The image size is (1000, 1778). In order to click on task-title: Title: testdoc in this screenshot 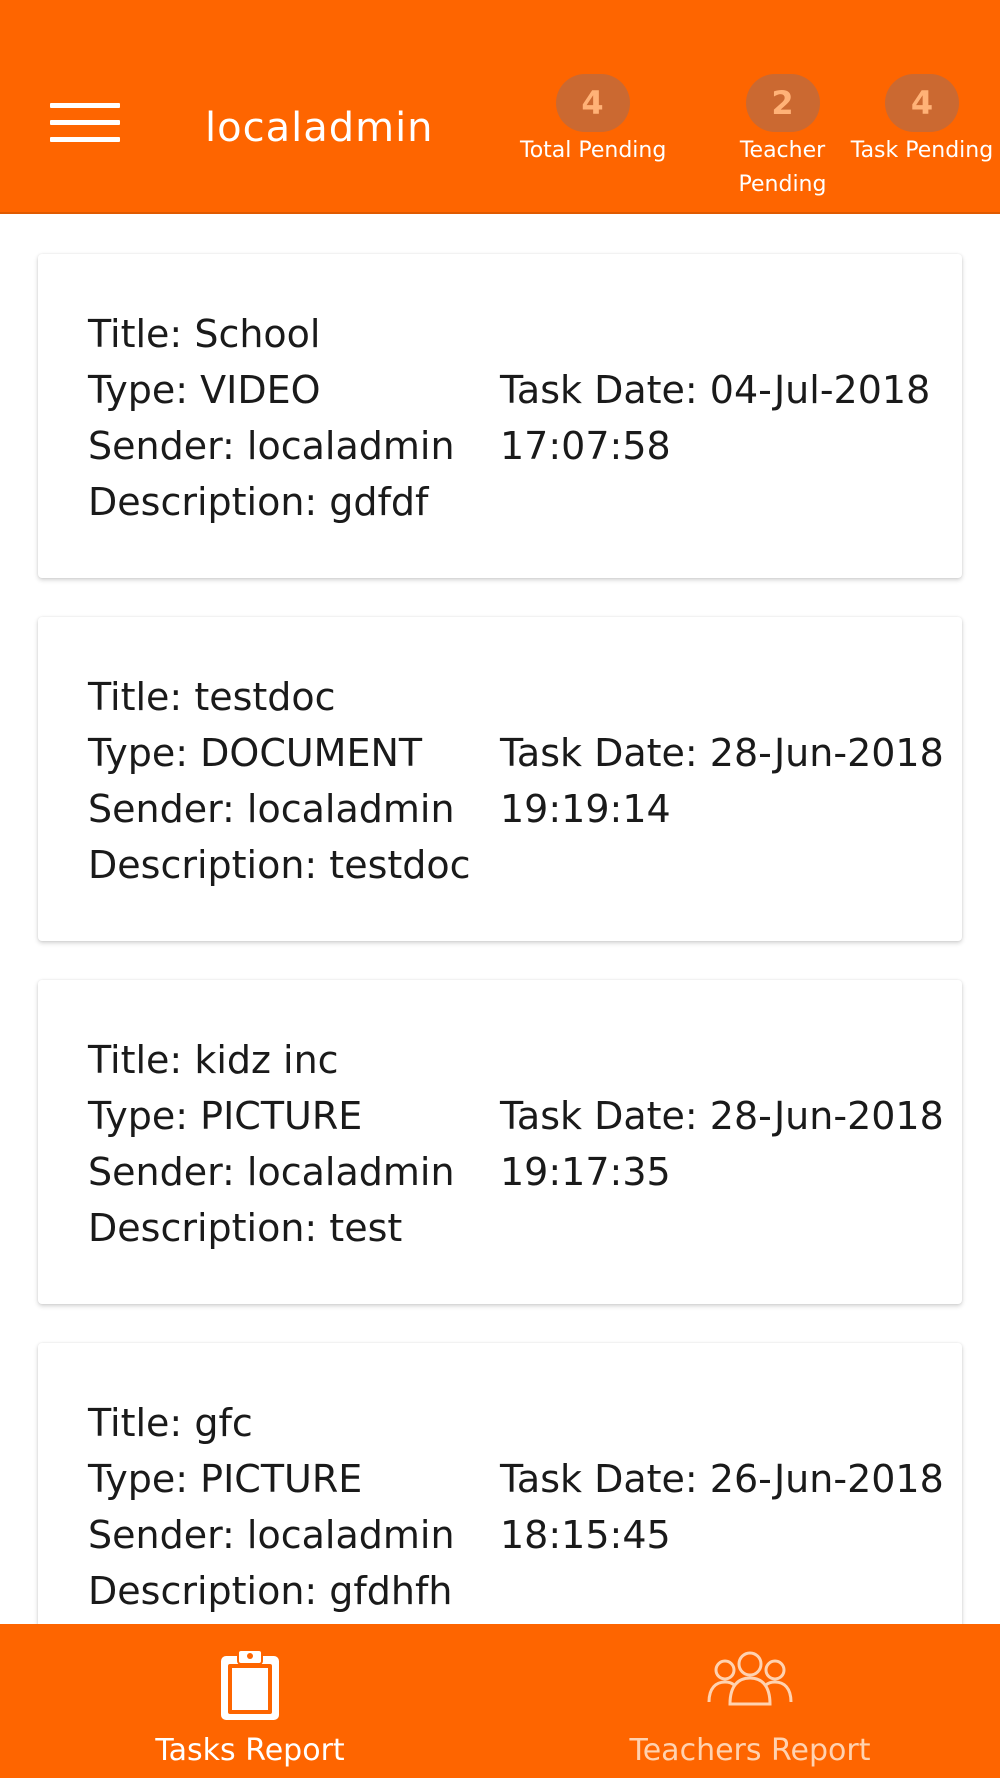, I will do `click(212, 697)`.